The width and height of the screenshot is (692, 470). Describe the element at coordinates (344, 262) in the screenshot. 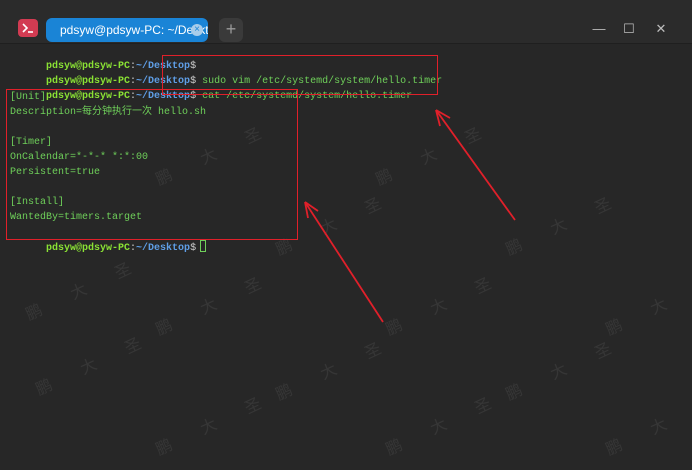

I see `arrow-to-file` at that location.